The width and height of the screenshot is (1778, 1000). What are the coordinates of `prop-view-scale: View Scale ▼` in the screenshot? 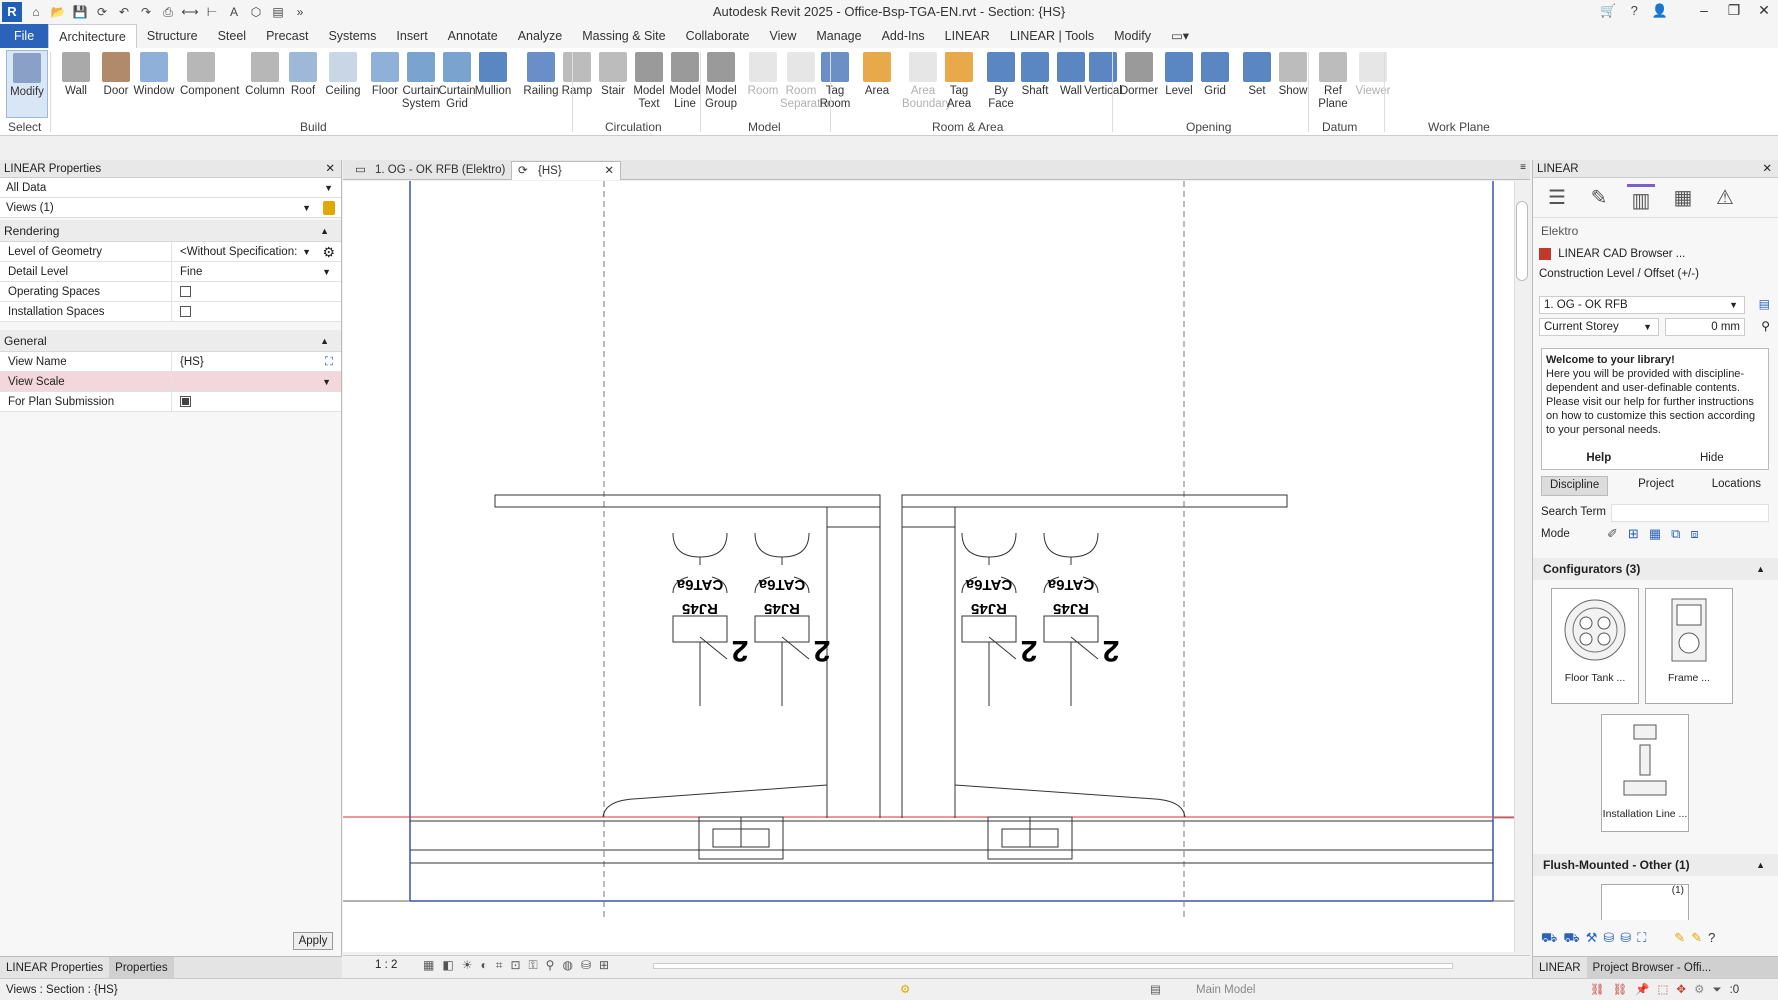 It's located at (170, 382).